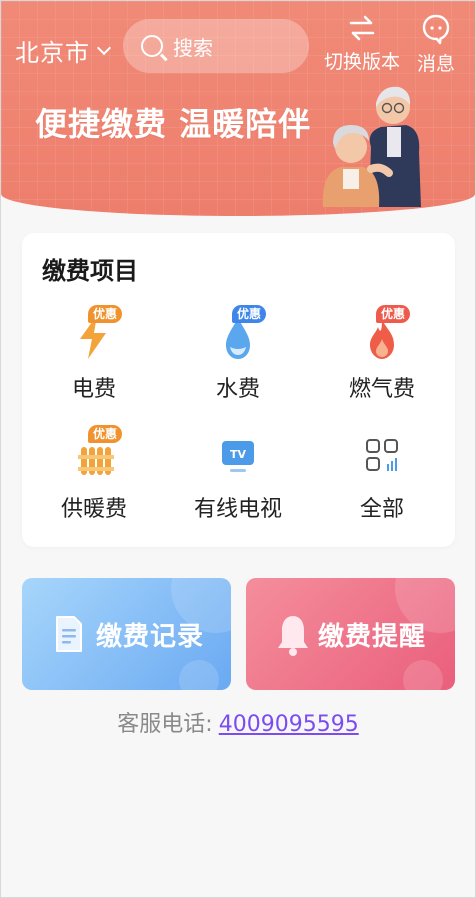 This screenshot has height=898, width=476. Describe the element at coordinates (289, 724) in the screenshot. I see `customer-service-phone-link: 4009095595` at that location.